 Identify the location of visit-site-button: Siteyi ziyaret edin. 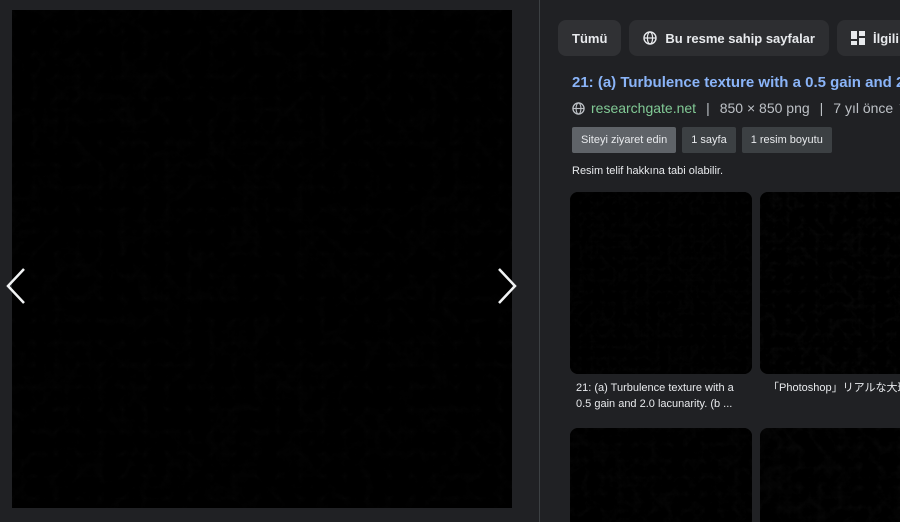
(624, 140).